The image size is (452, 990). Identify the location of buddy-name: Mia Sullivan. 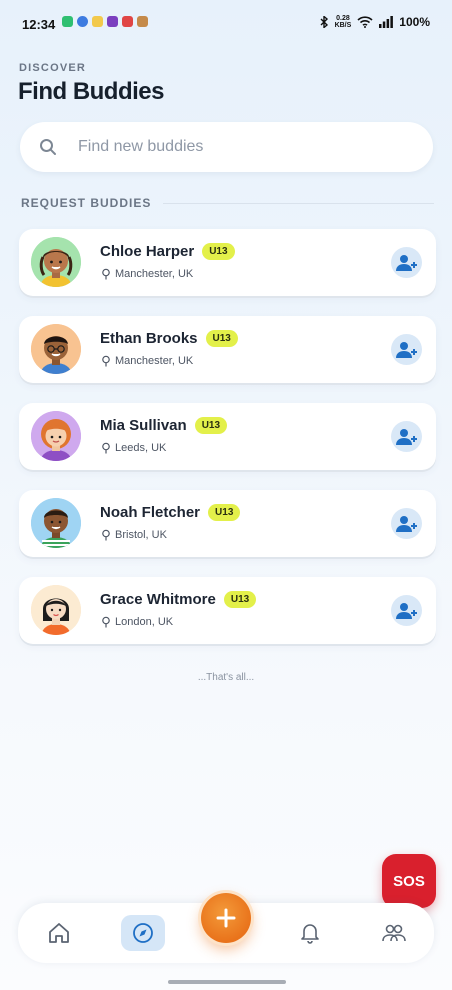
(143, 425).